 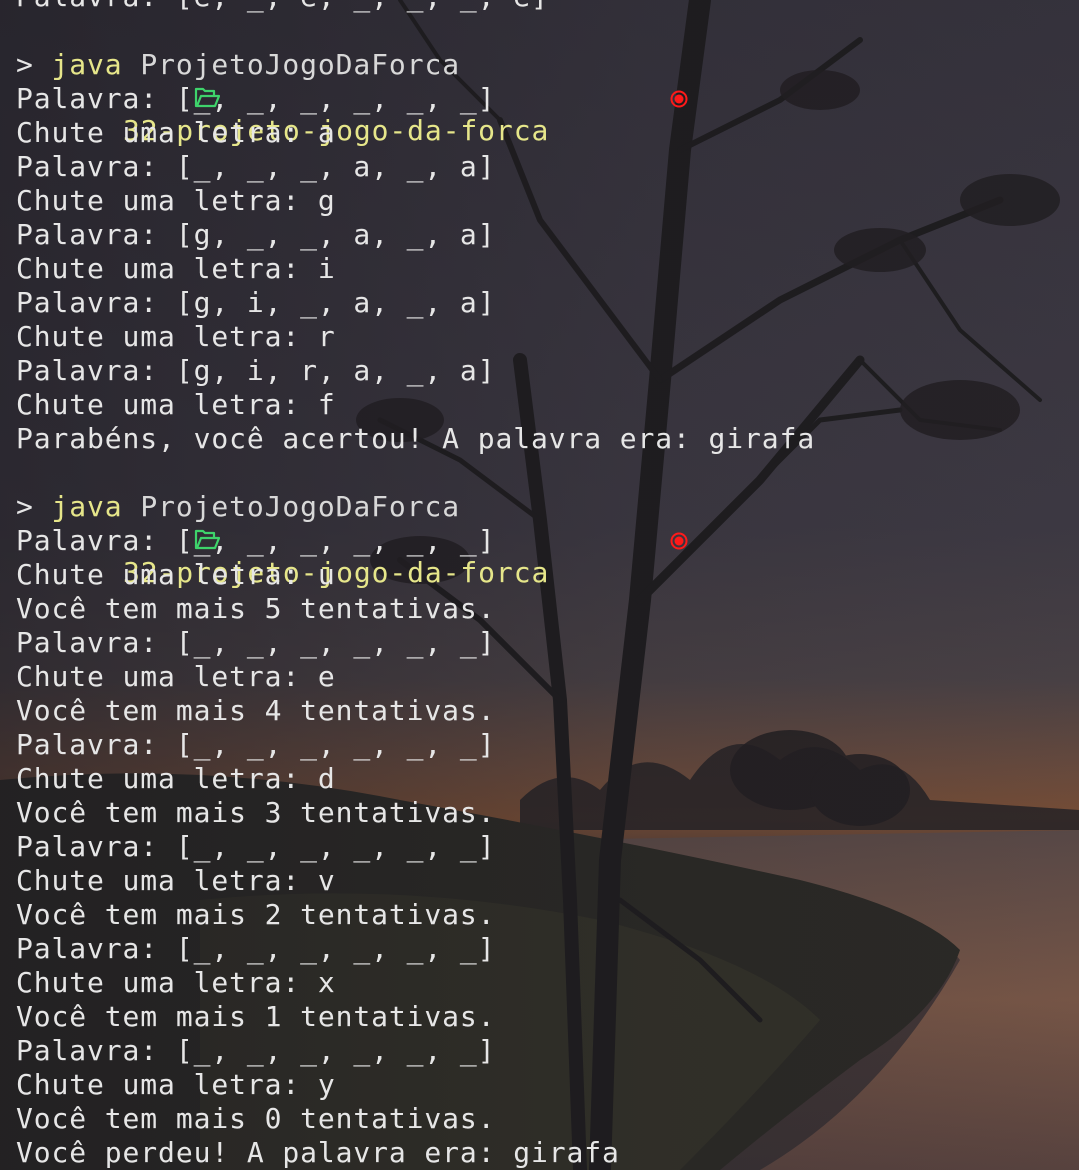 What do you see at coordinates (256, 812) in the screenshot?
I see `output-line: Você tem mais 3 tentativas.` at bounding box center [256, 812].